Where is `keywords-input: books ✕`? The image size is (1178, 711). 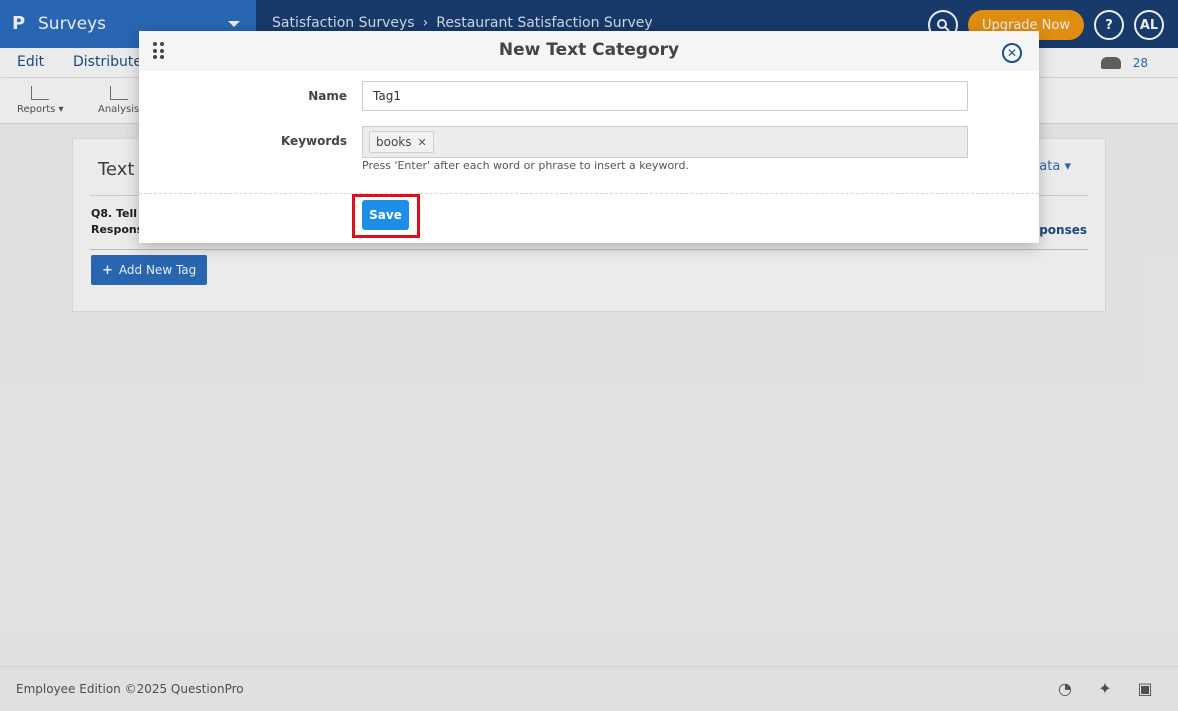 keywords-input: books ✕ is located at coordinates (665, 142).